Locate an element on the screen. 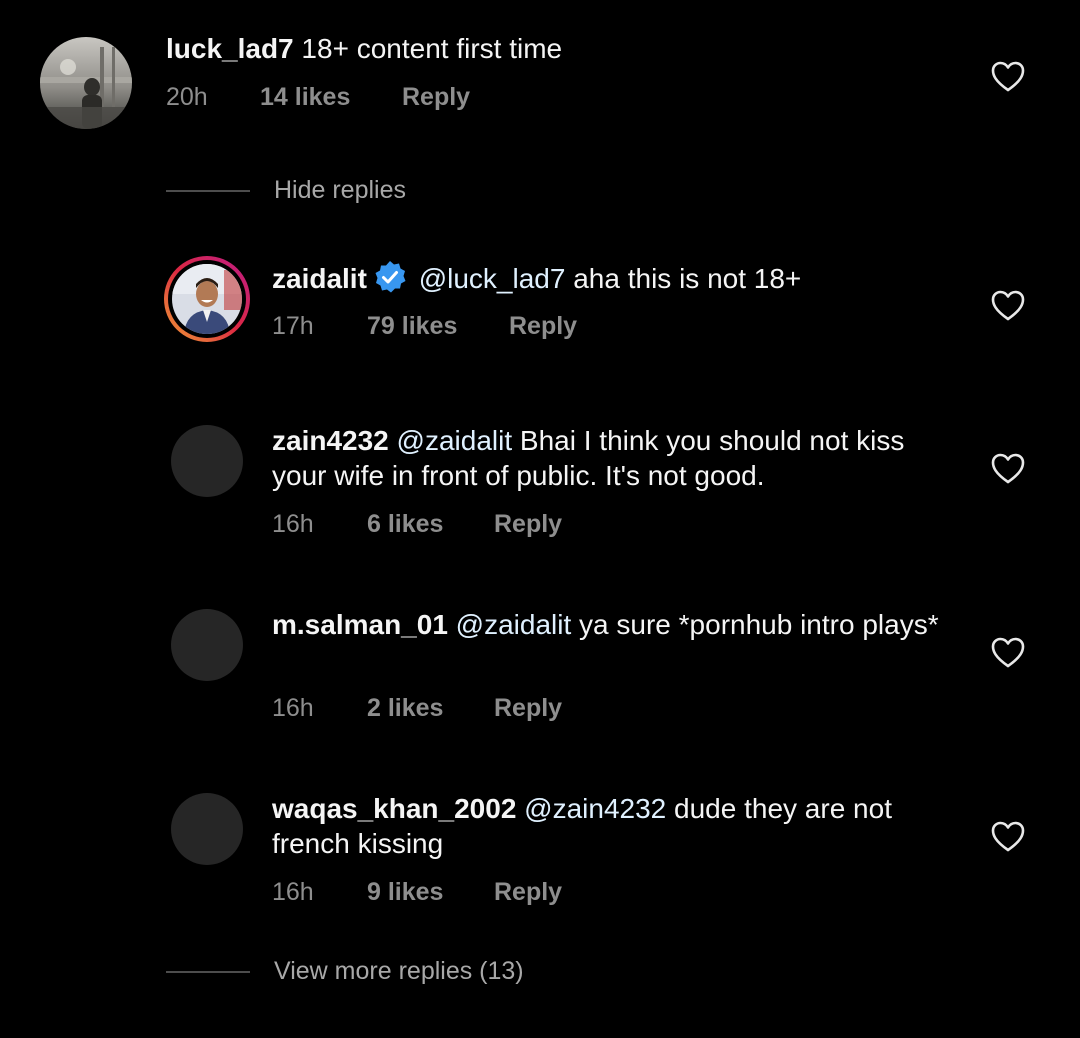 This screenshot has width=1080, height=1038. avatar-story-ring is located at coordinates (207, 299).